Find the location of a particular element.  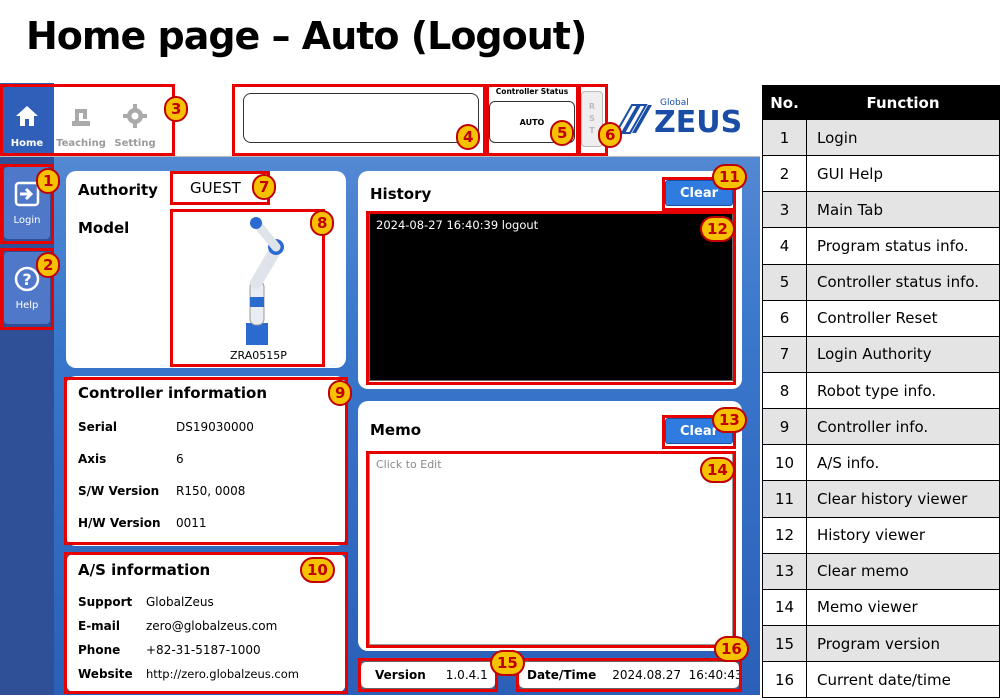

version-value: 1.0.4.1 is located at coordinates (466, 675).